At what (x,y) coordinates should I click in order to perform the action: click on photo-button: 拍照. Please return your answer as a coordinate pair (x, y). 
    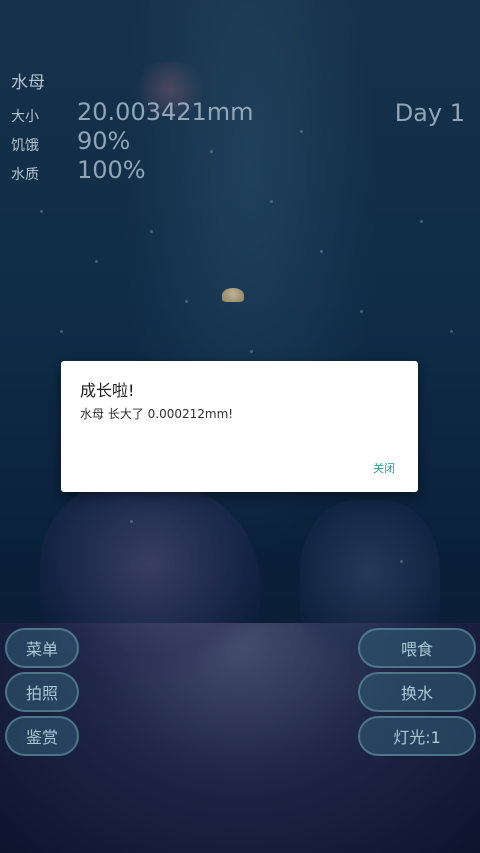
    Looking at the image, I should click on (42, 692).